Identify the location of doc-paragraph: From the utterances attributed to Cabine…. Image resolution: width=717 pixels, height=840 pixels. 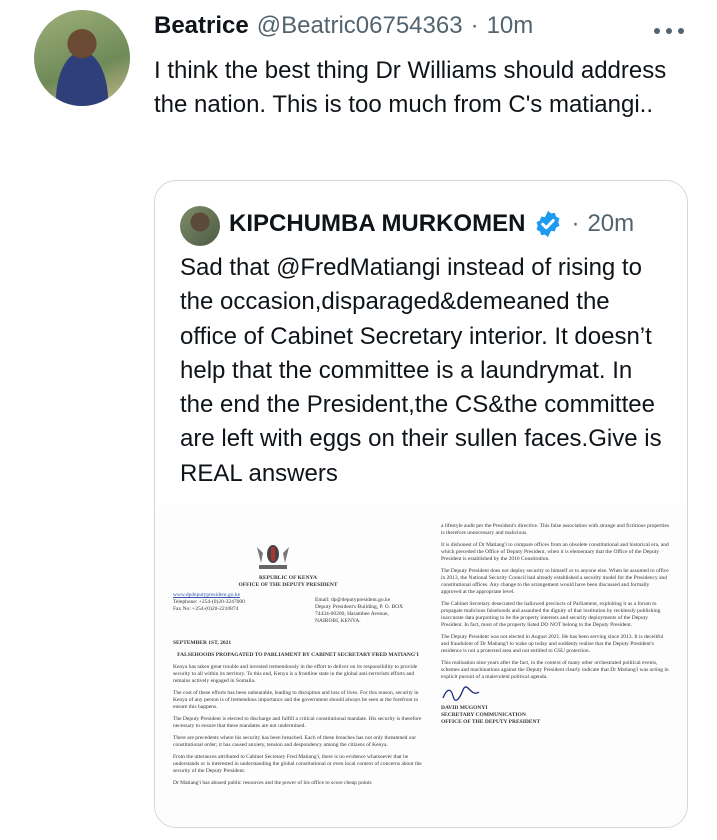
(297, 764).